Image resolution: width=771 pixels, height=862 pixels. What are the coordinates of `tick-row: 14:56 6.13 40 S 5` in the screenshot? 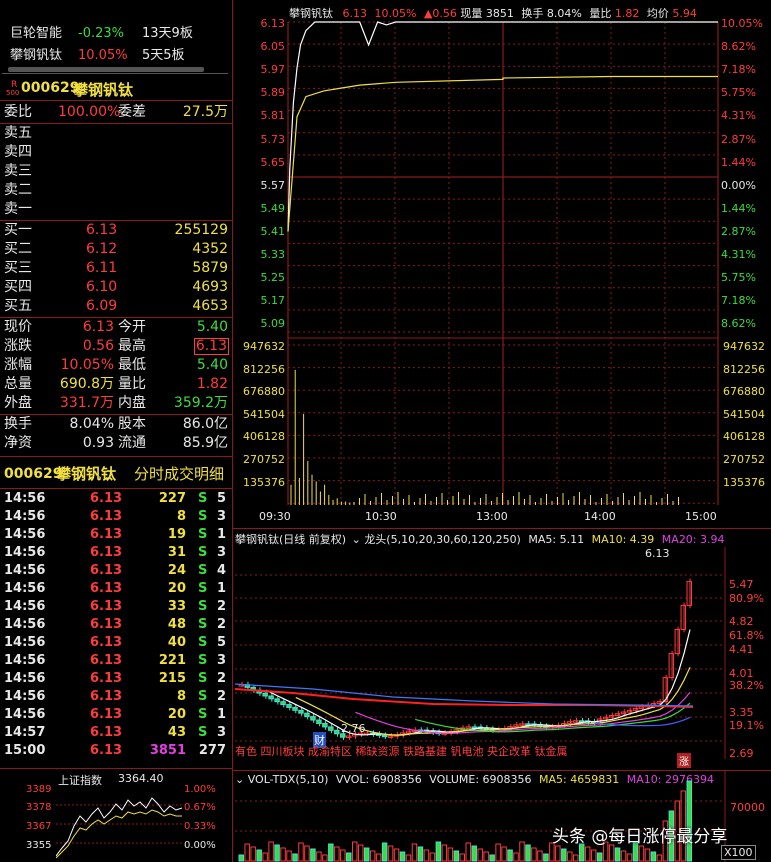 It's located at (116, 643).